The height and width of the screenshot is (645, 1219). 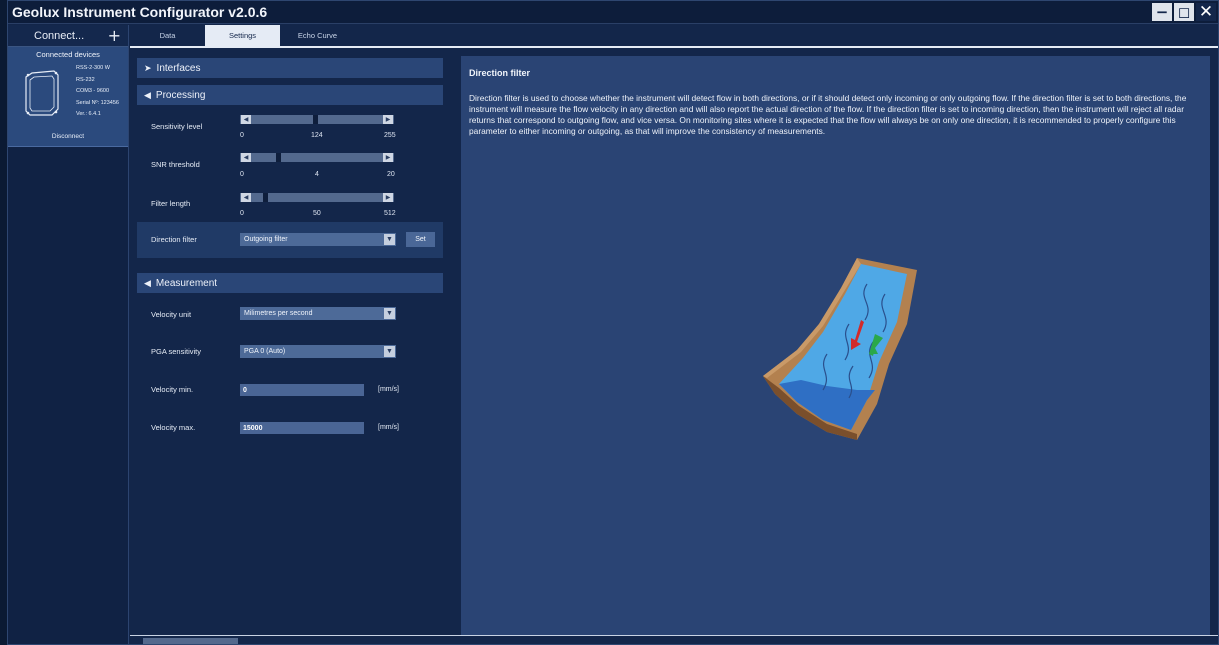 What do you see at coordinates (388, 389) in the screenshot?
I see `velocity-min-unit: [mm/s]` at bounding box center [388, 389].